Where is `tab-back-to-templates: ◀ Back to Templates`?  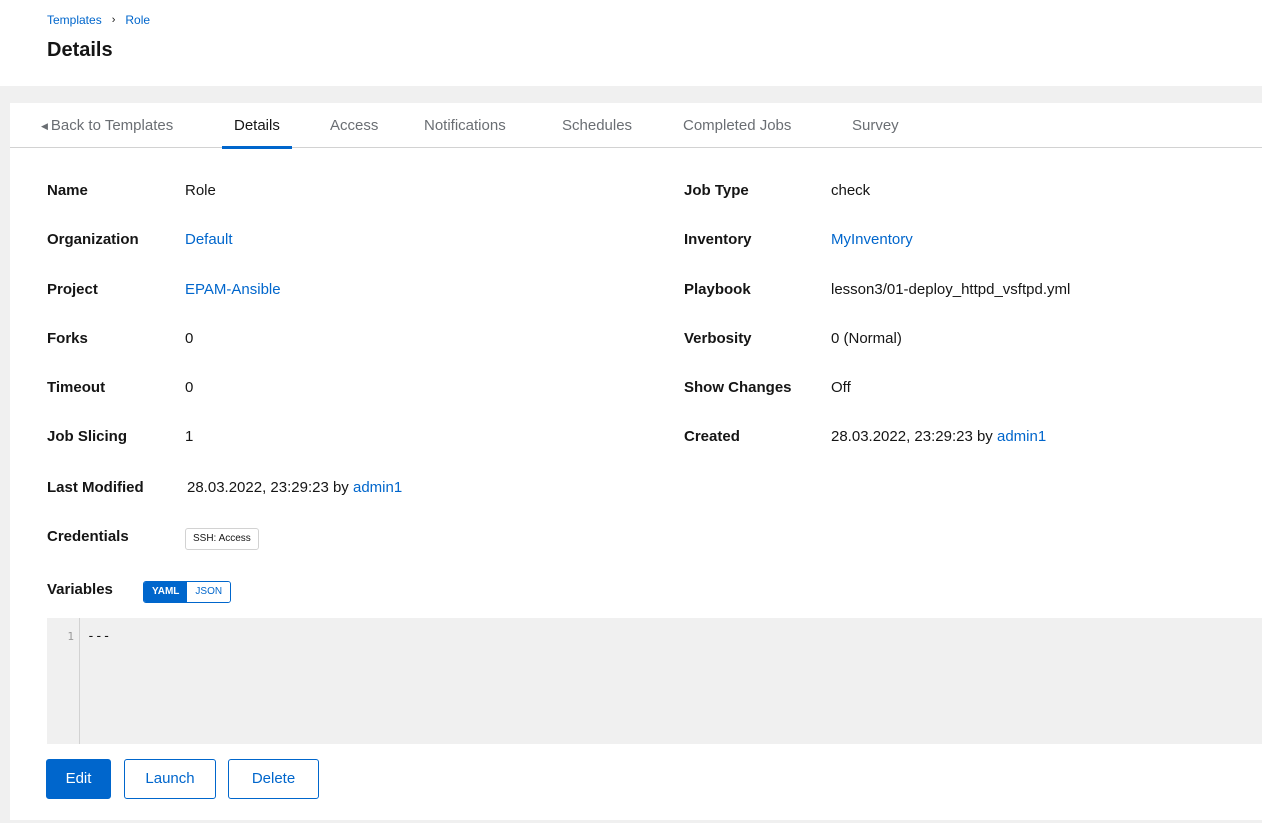
tab-back-to-templates: ◀ Back to Templates is located at coordinates (107, 125).